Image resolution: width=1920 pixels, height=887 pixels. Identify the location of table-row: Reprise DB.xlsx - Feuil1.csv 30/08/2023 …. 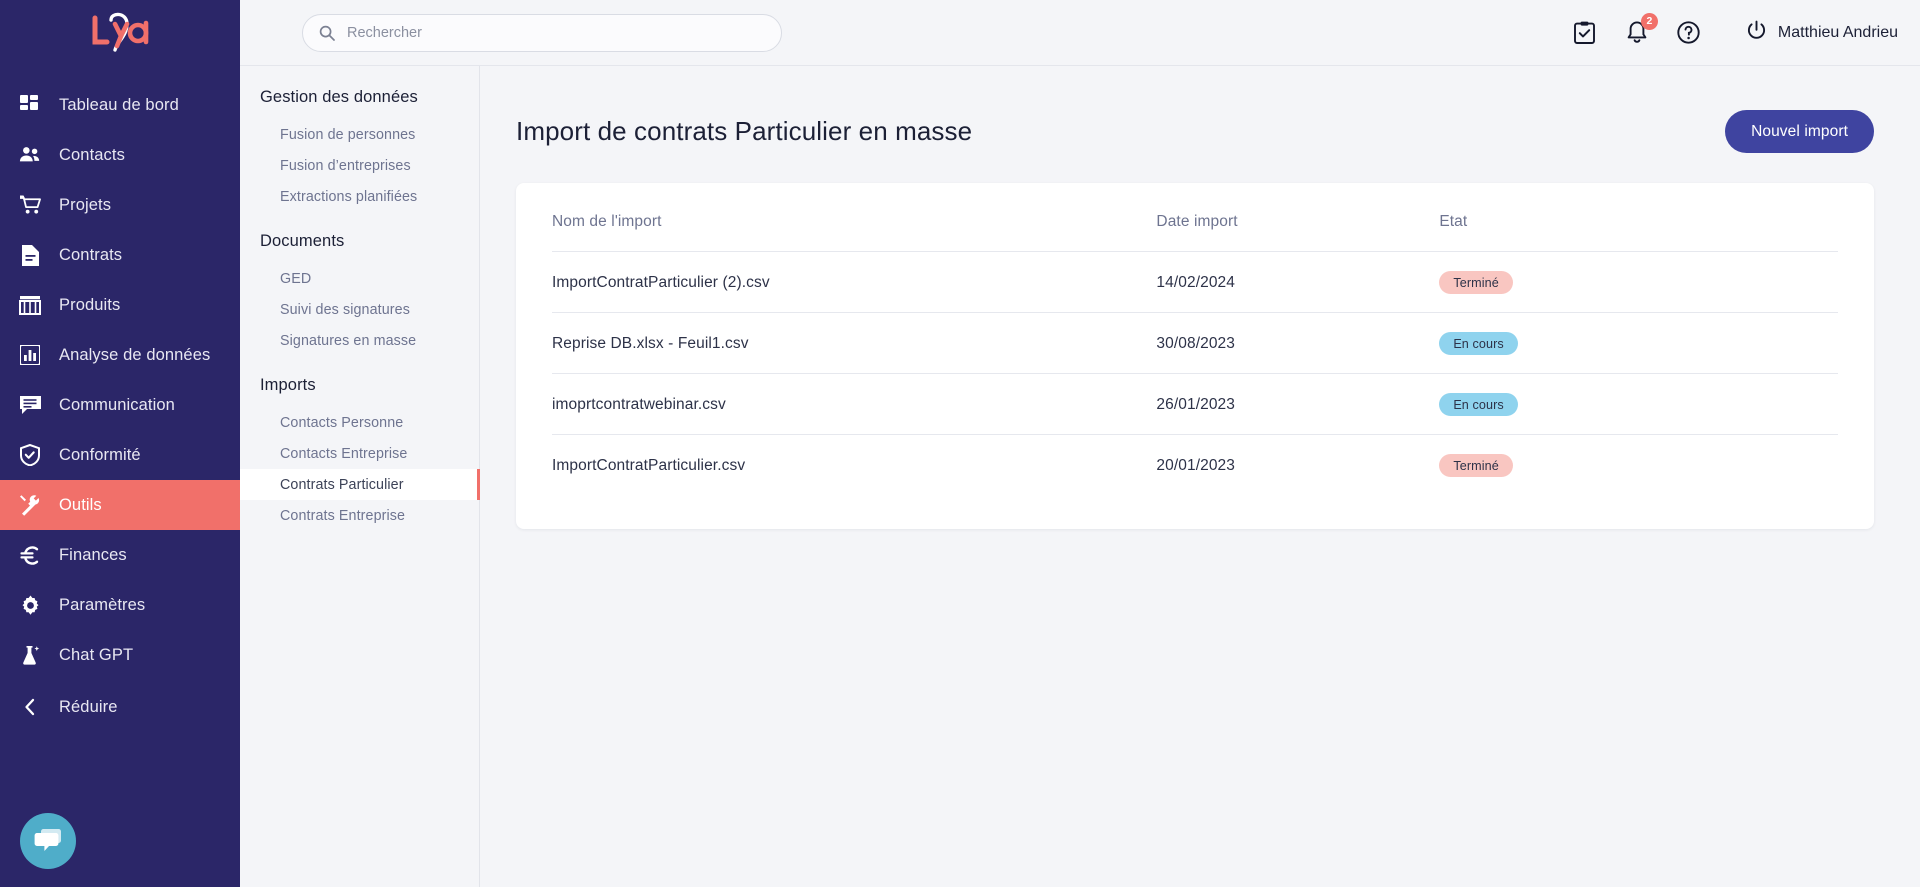
(1195, 343).